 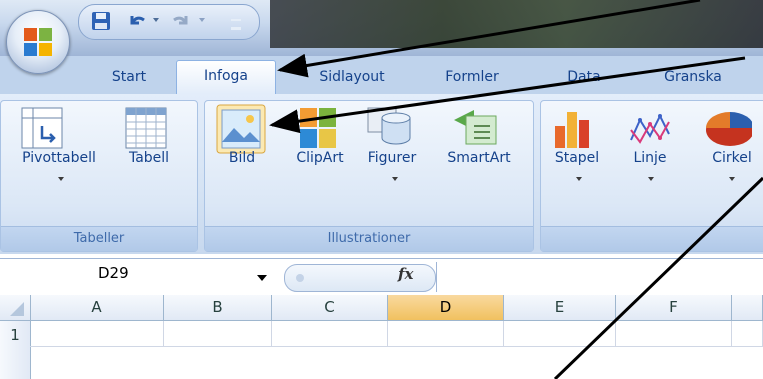 What do you see at coordinates (658, 277) in the screenshot?
I see `annotation-line-right` at bounding box center [658, 277].